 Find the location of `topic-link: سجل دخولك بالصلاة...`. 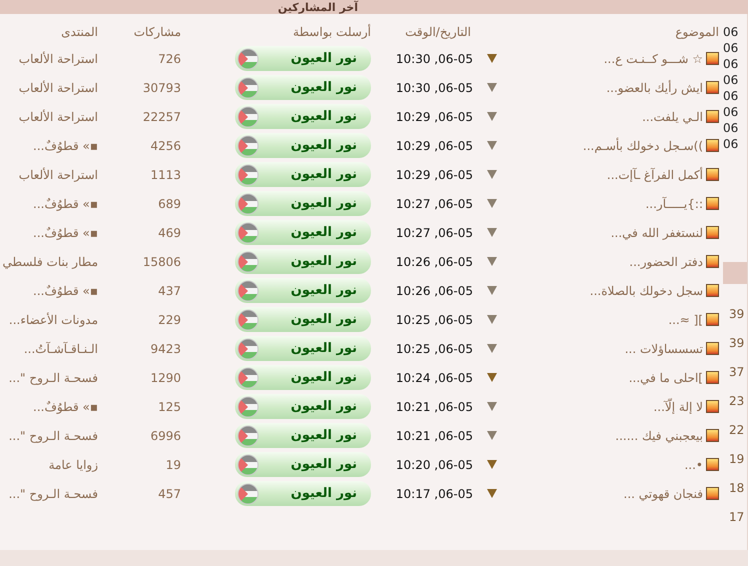

topic-link: سجل دخولك بالصلاة... is located at coordinates (646, 291).